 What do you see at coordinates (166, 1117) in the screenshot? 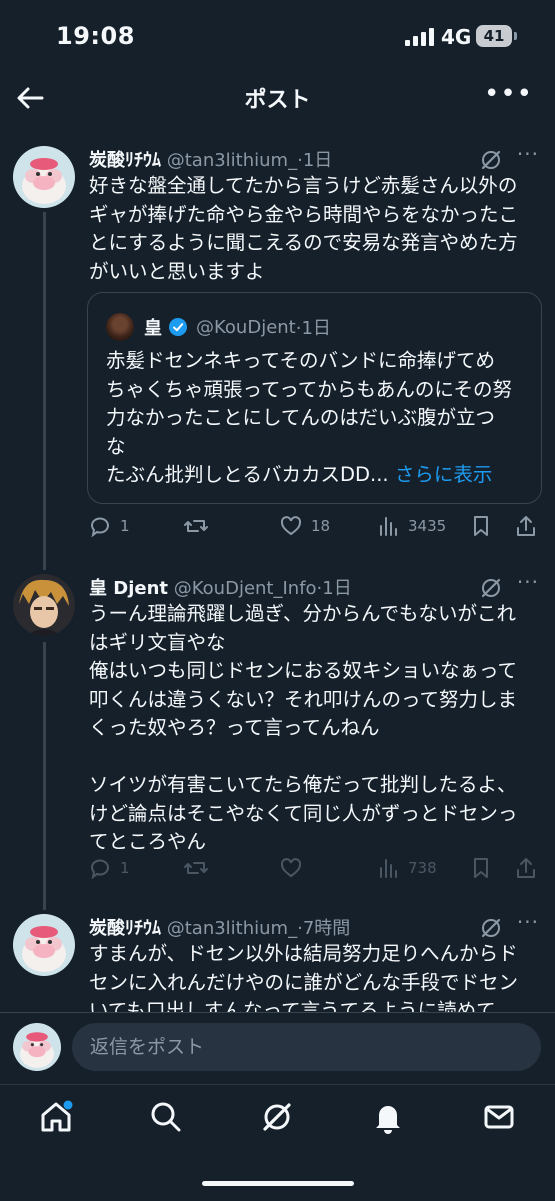
I see `search-icon` at bounding box center [166, 1117].